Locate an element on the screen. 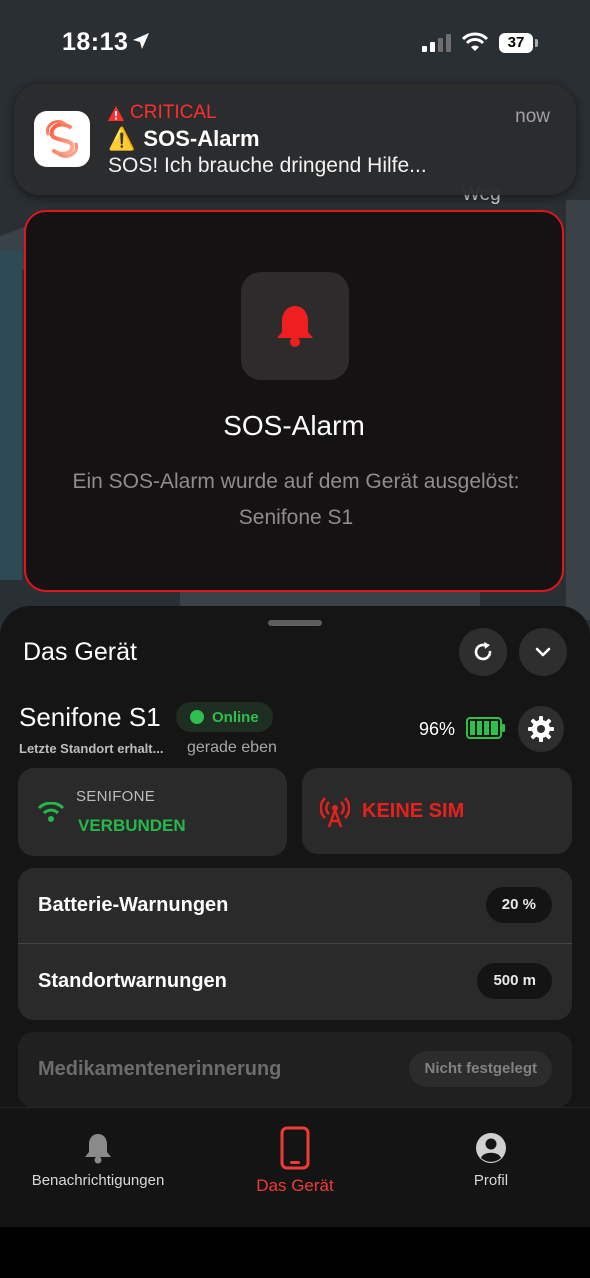 The width and height of the screenshot is (590, 1278). tab-notifications: Benachrichtigungen is located at coordinates (98, 1168).